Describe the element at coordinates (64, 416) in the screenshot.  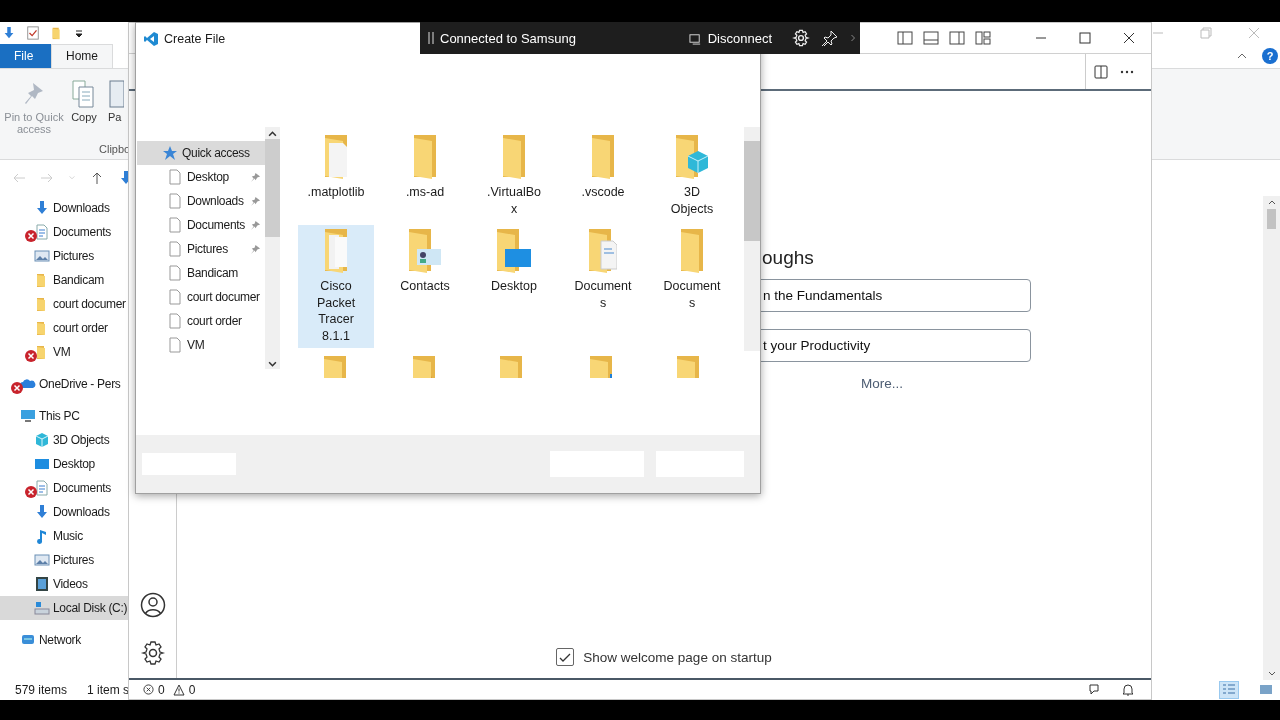
I see `nav-item: This PC` at that location.